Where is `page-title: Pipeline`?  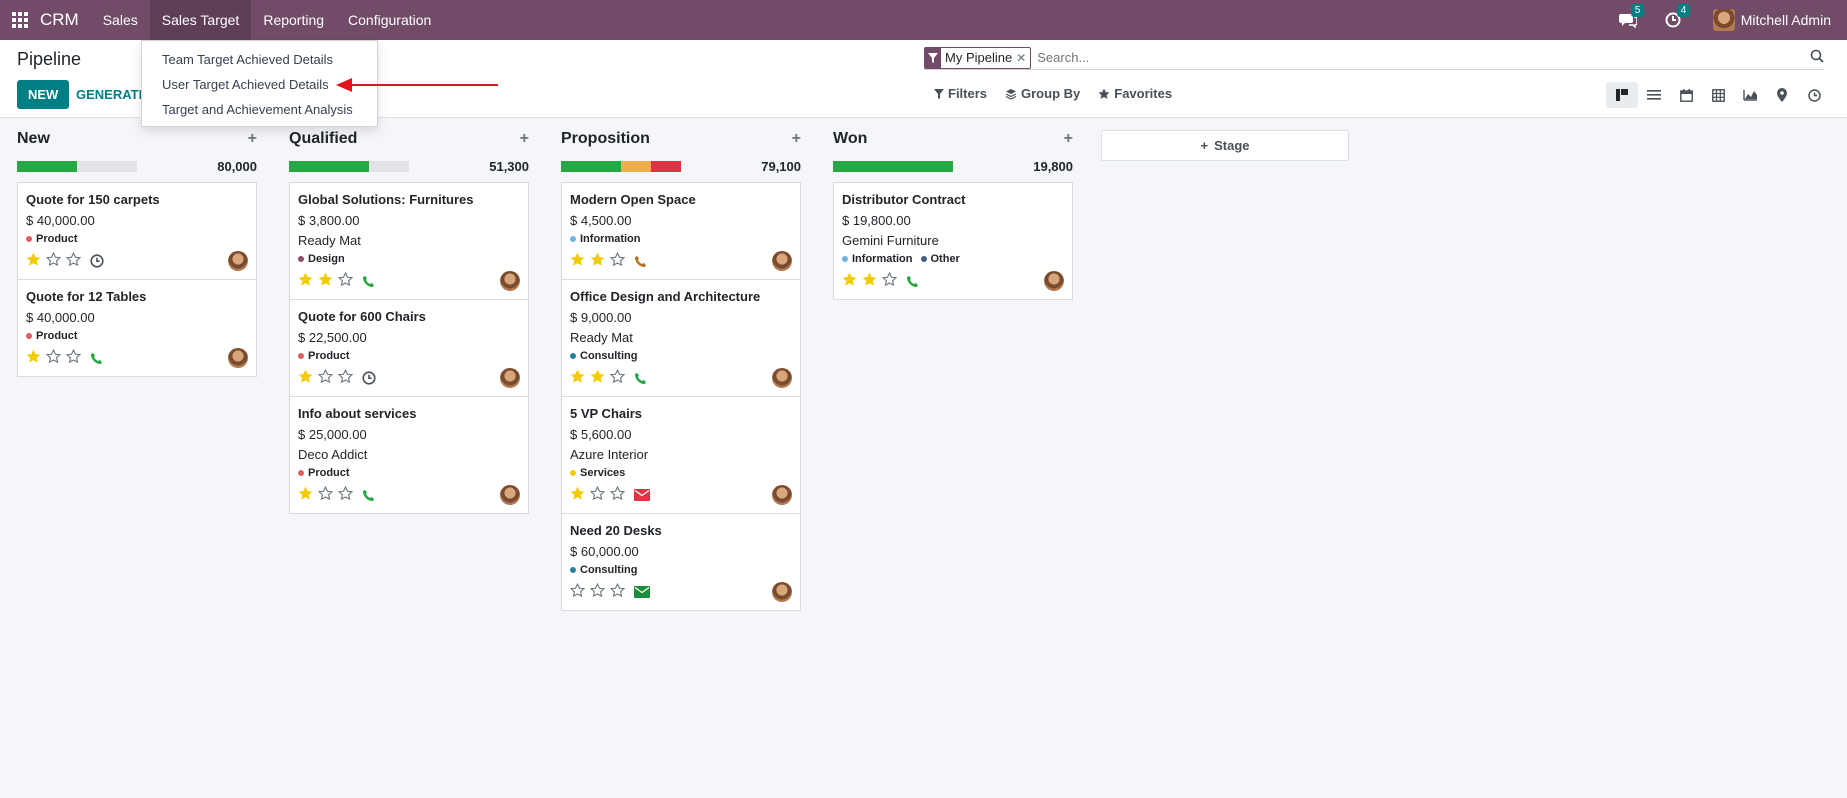
page-title: Pipeline is located at coordinates (49, 59).